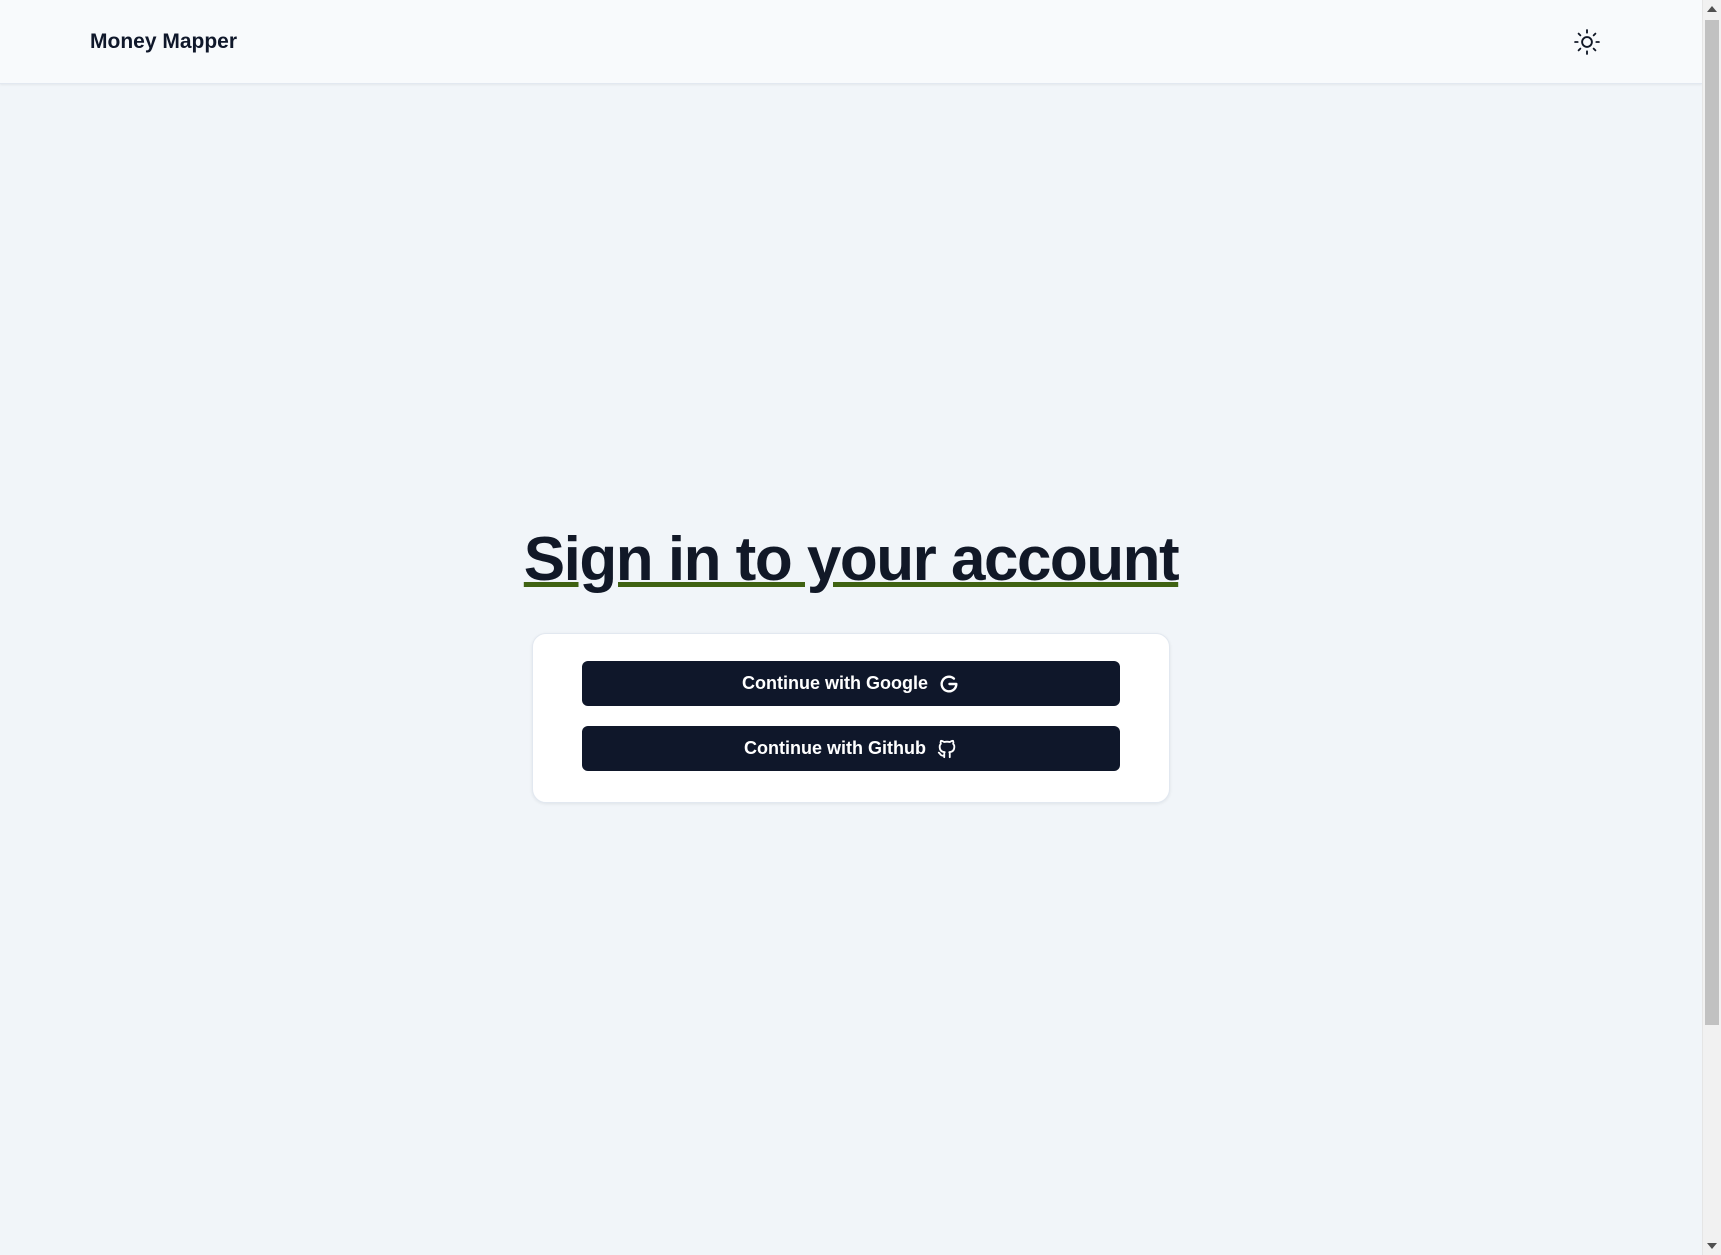 The height and width of the screenshot is (1255, 1721). I want to click on sun-icon, so click(1587, 42).